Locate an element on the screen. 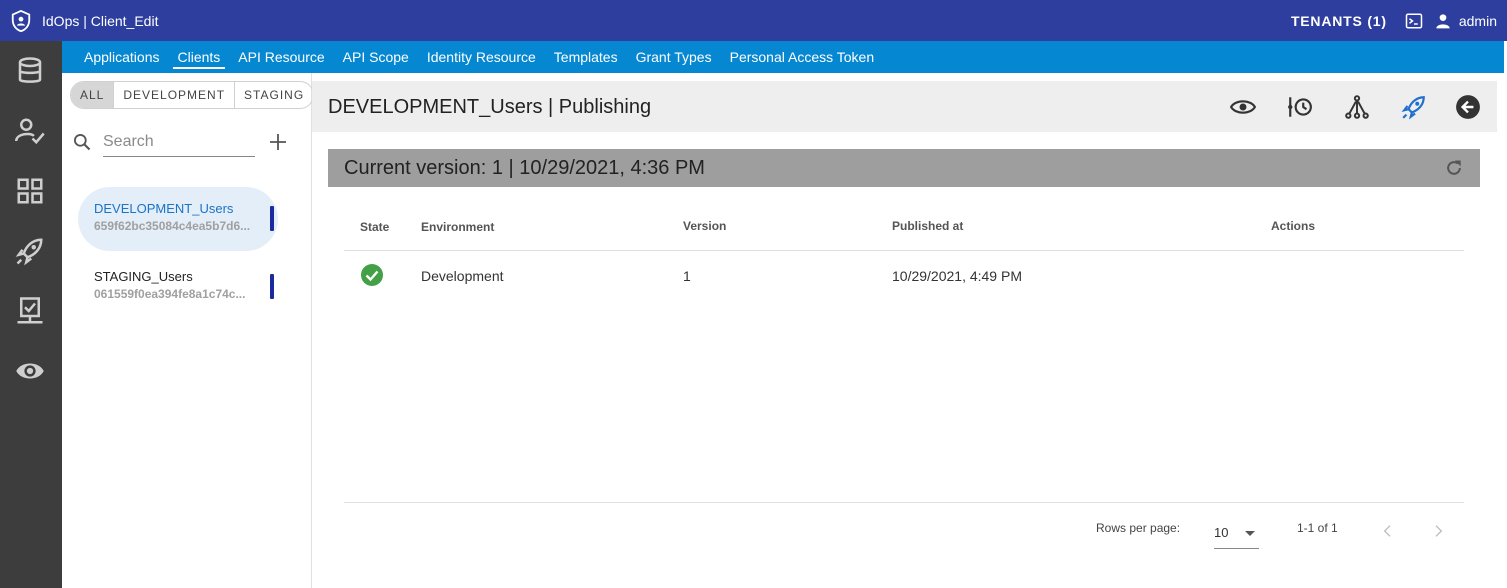 The image size is (1507, 588). tab-clients: Clients is located at coordinates (199, 57).